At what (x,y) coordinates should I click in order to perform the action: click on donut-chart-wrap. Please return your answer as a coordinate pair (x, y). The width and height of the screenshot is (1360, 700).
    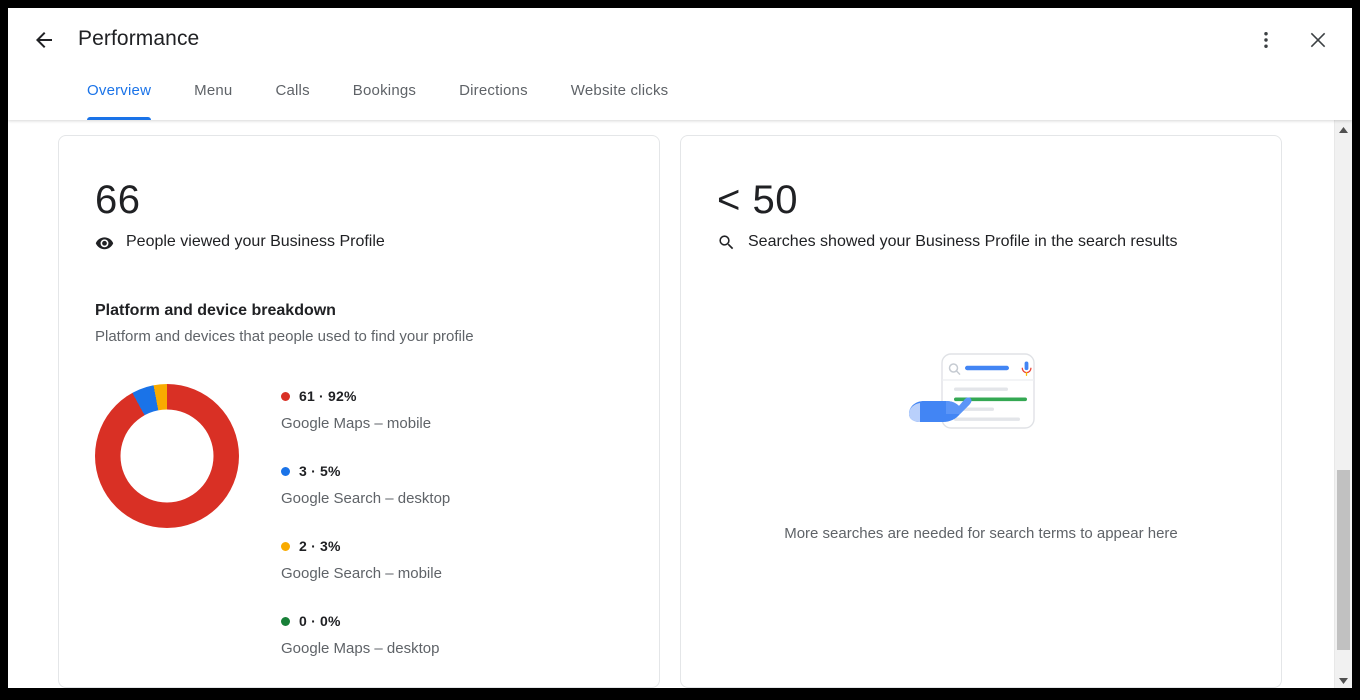
    Looking at the image, I should click on (182, 520).